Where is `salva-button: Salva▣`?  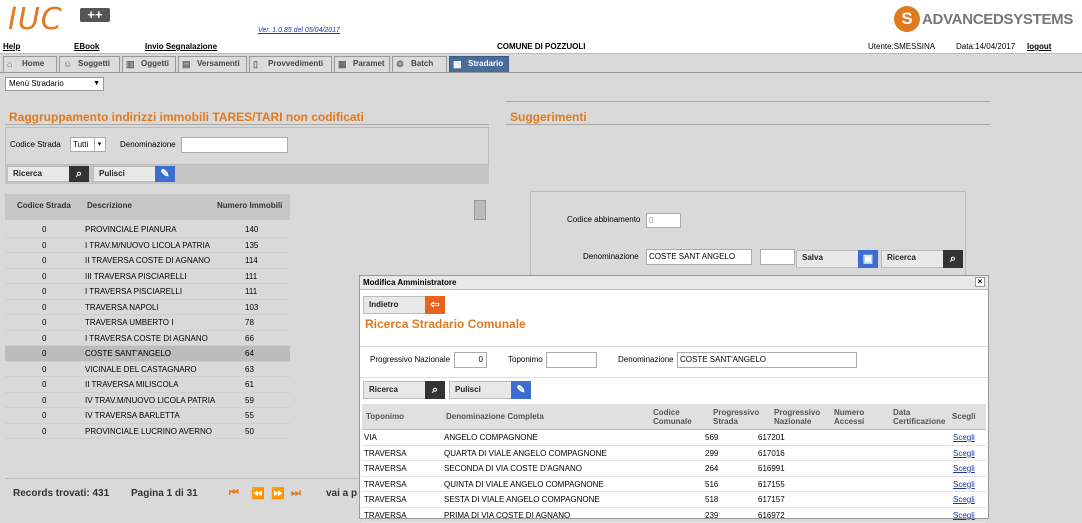 salva-button: Salva▣ is located at coordinates (837, 259).